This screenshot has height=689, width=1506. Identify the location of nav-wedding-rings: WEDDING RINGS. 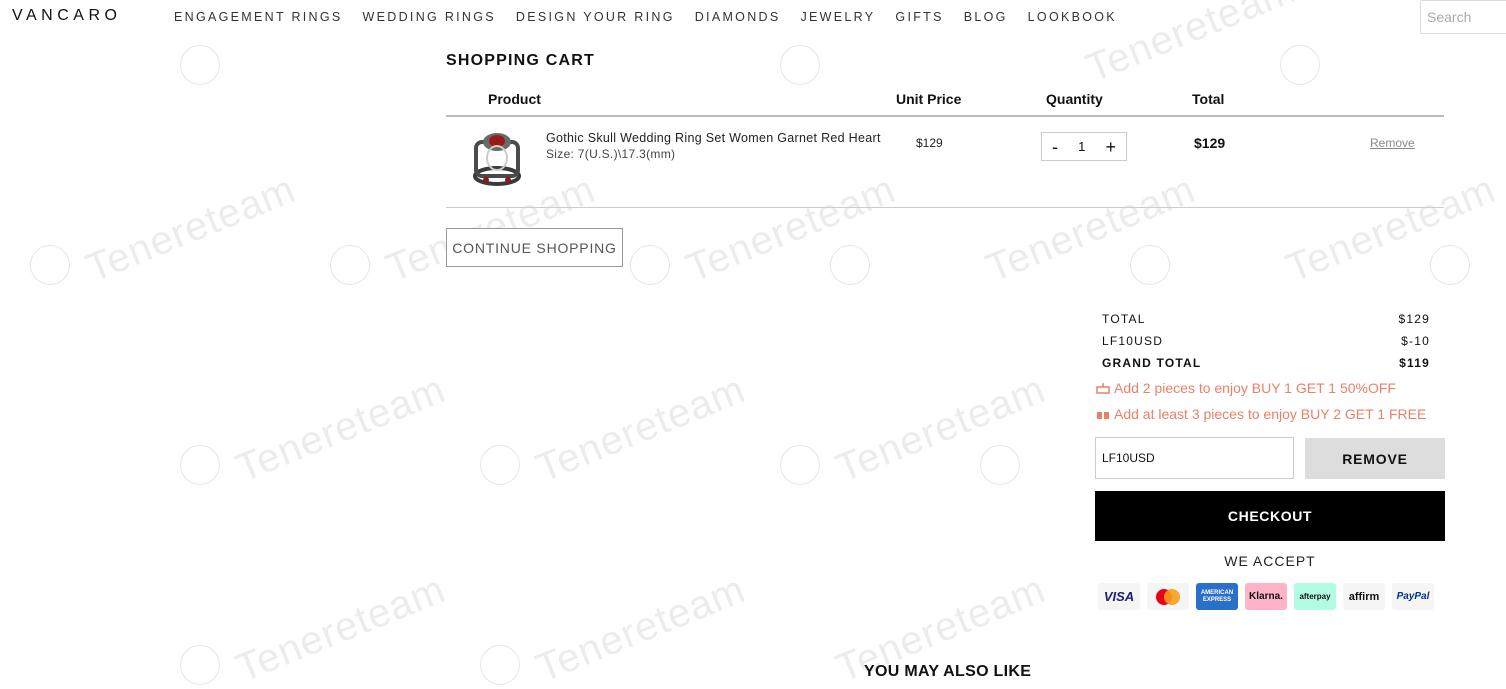
(429, 17).